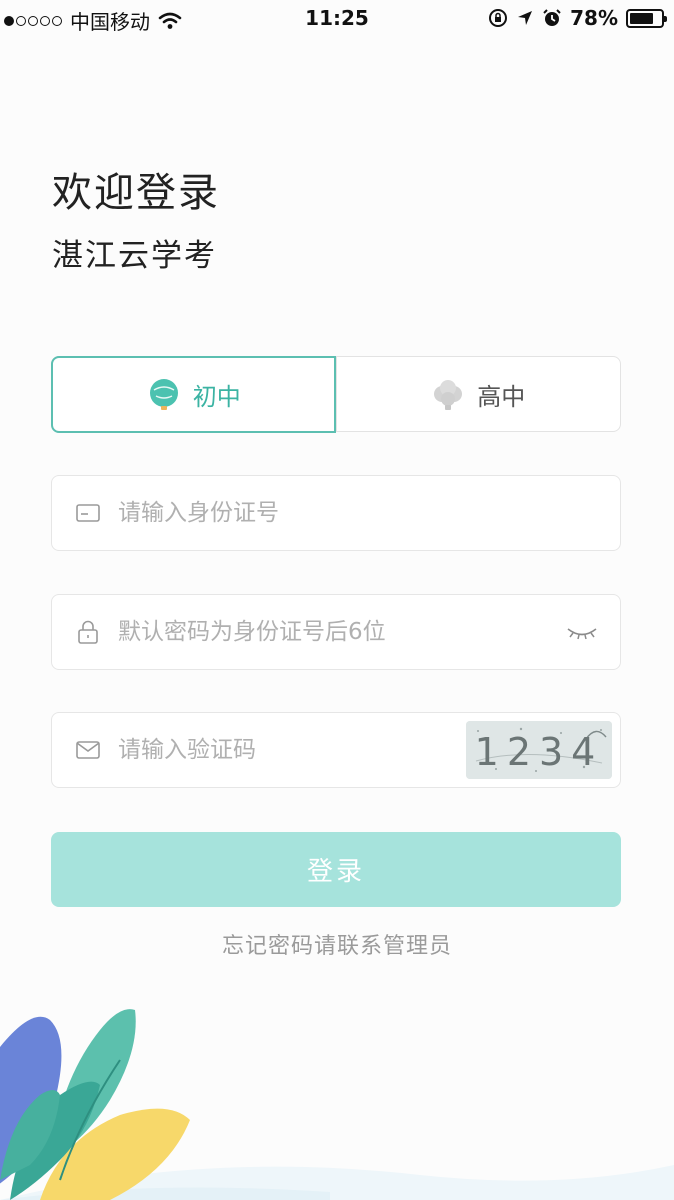 The width and height of the screenshot is (674, 1200). Describe the element at coordinates (525, 18) in the screenshot. I see `location-icon` at that location.